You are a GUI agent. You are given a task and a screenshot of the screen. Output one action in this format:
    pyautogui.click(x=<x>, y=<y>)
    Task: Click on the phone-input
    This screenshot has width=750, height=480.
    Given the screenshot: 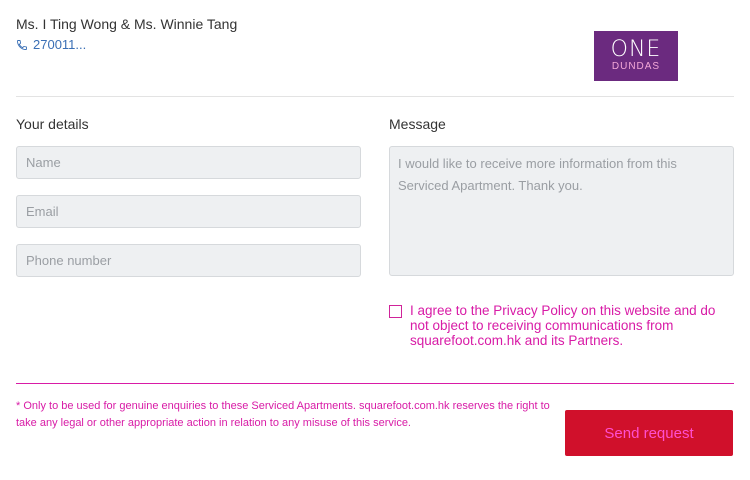 What is the action you would take?
    pyautogui.click(x=188, y=260)
    